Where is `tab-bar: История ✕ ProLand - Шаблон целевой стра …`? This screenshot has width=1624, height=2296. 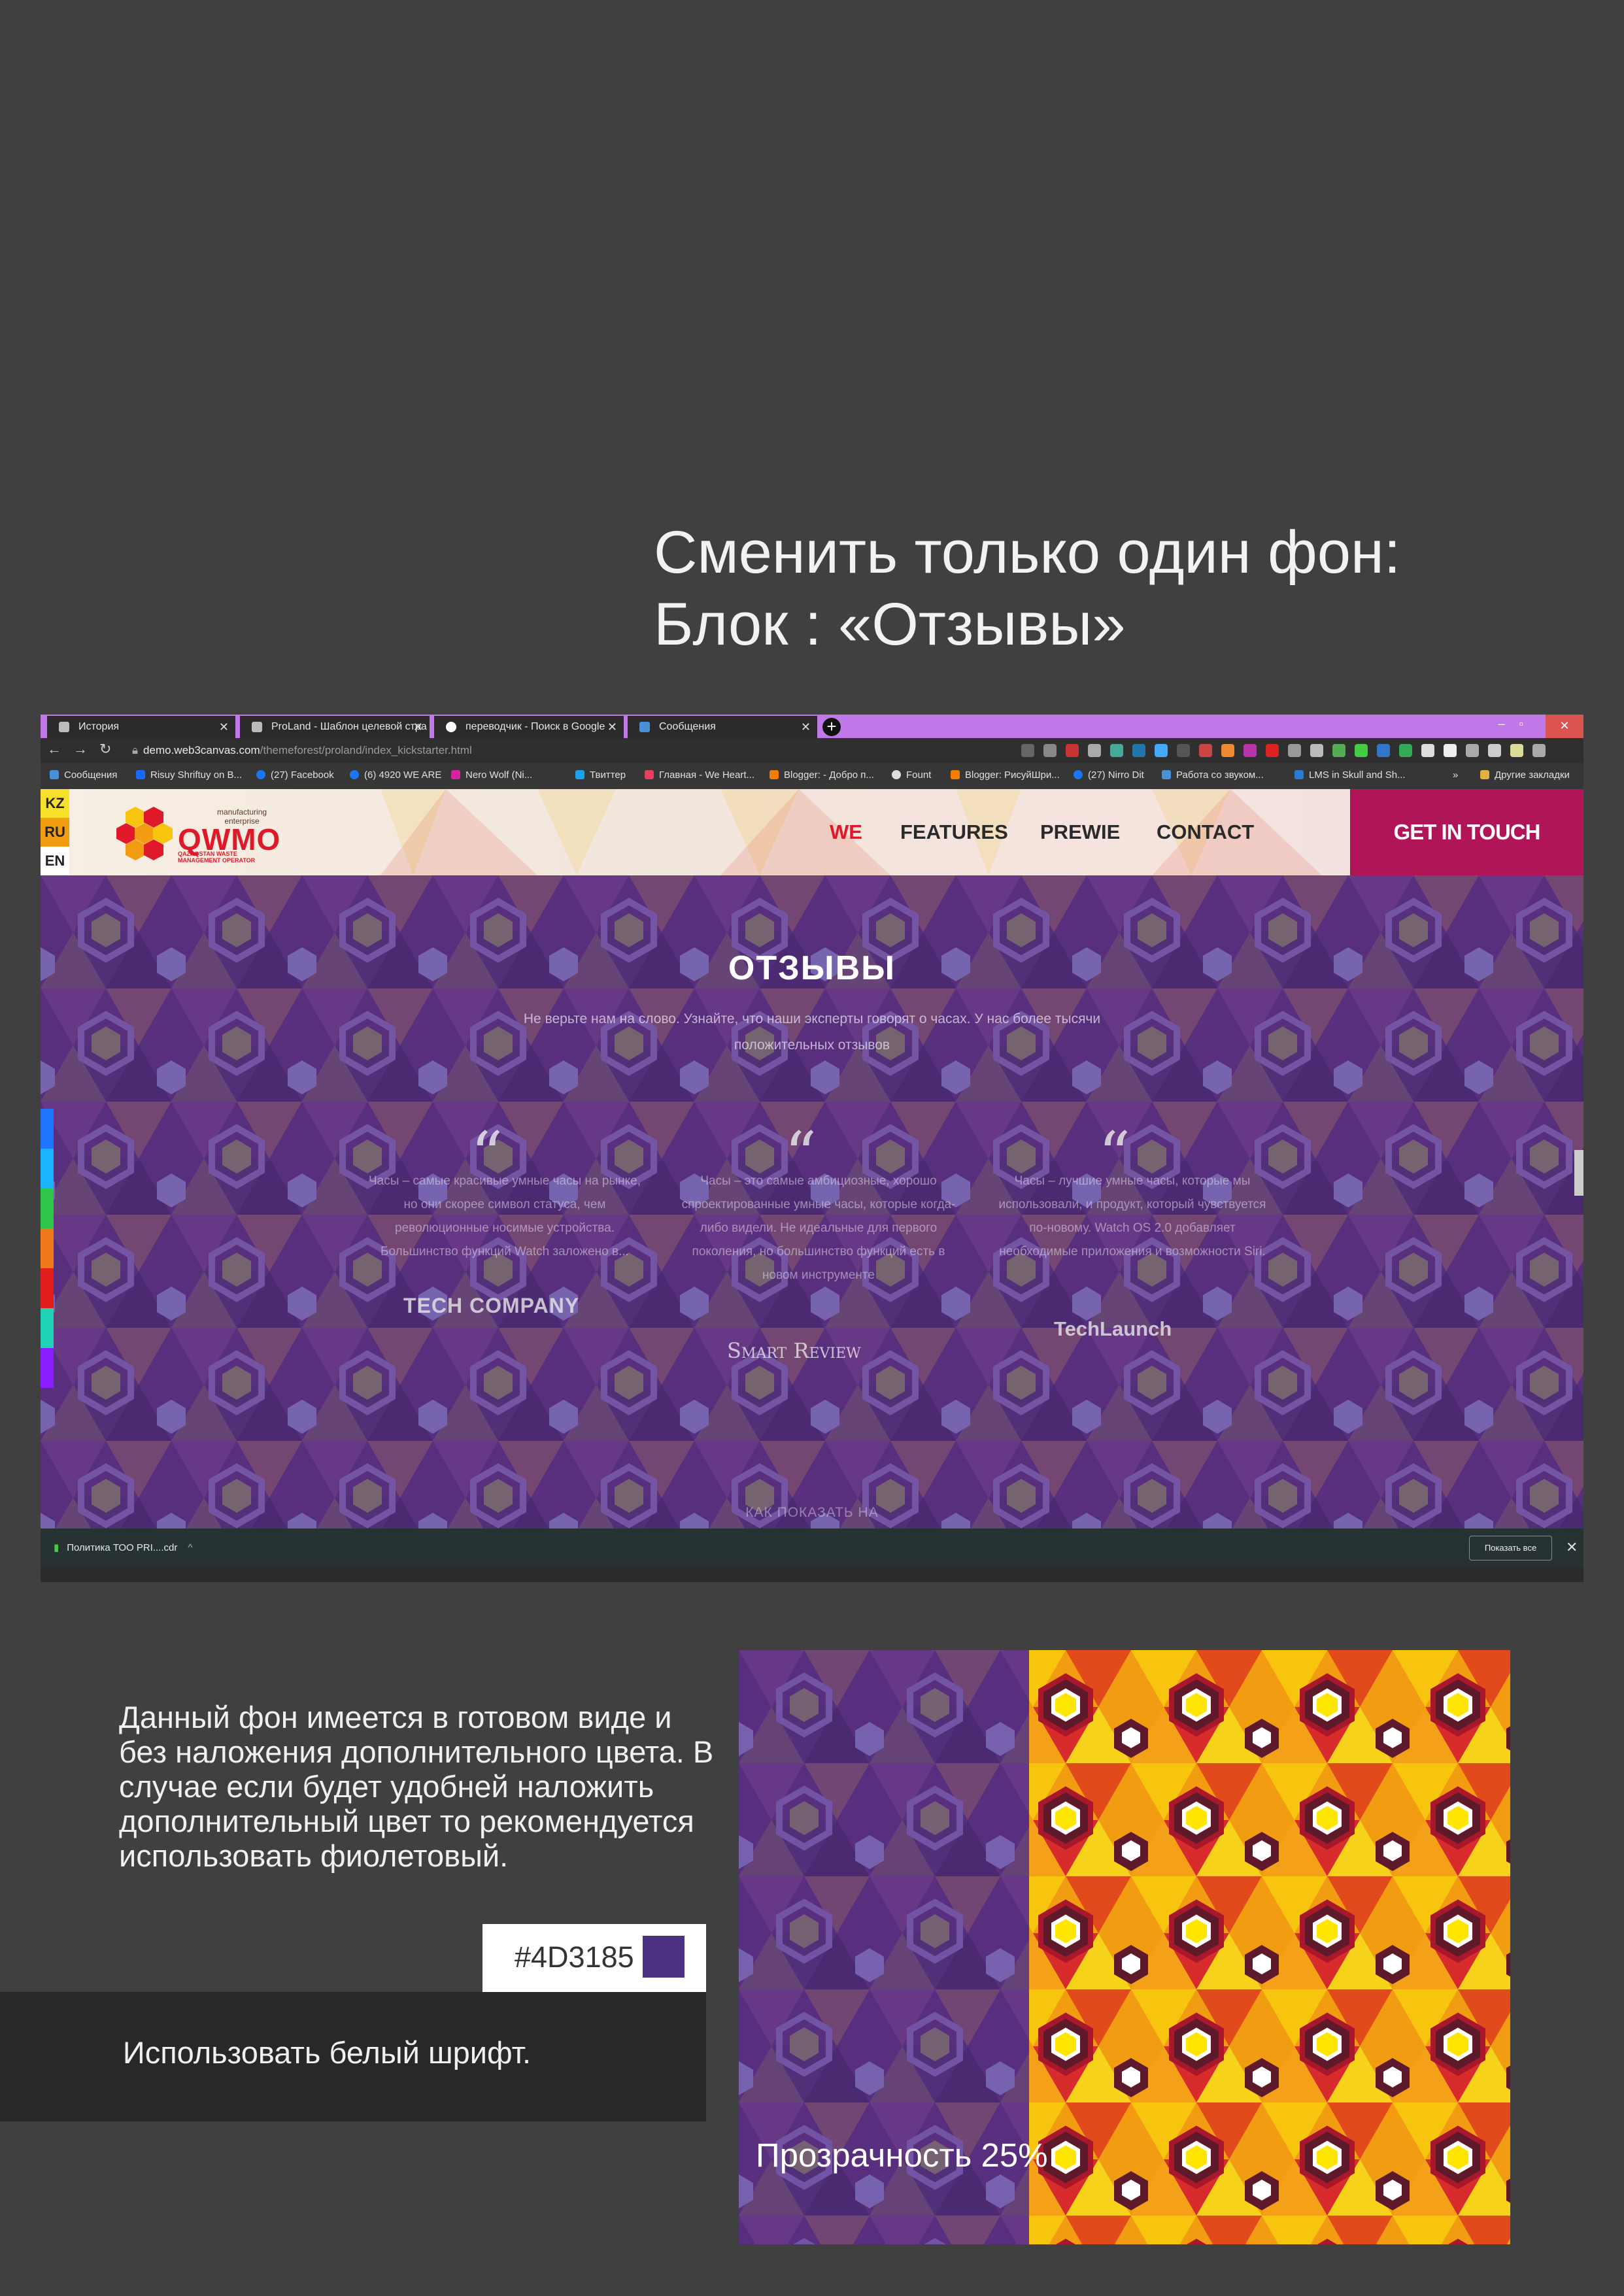 tab-bar: История ✕ ProLand - Шаблон целевой стра … is located at coordinates (812, 727).